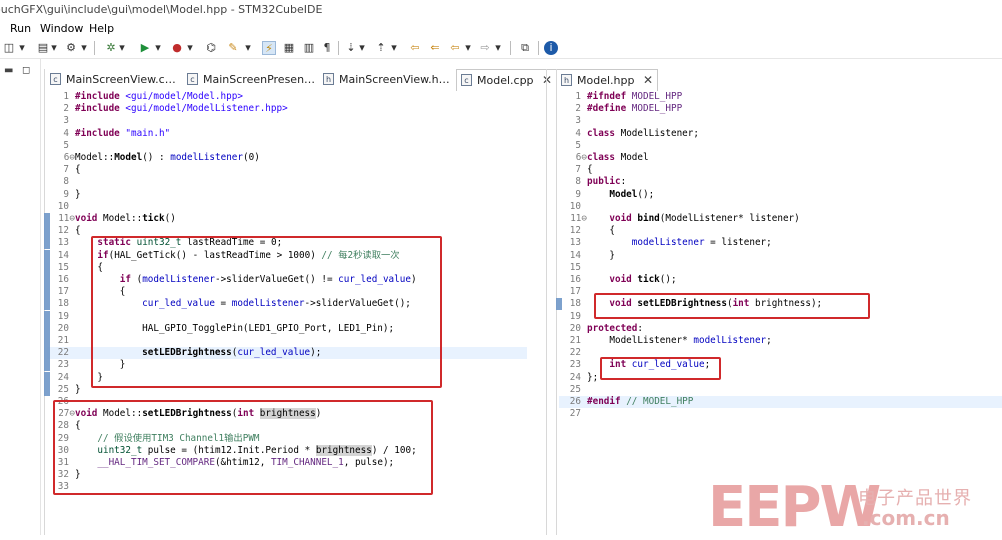  What do you see at coordinates (525, 48) in the screenshot?
I see `open-perspective-icon: ⧉` at bounding box center [525, 48].